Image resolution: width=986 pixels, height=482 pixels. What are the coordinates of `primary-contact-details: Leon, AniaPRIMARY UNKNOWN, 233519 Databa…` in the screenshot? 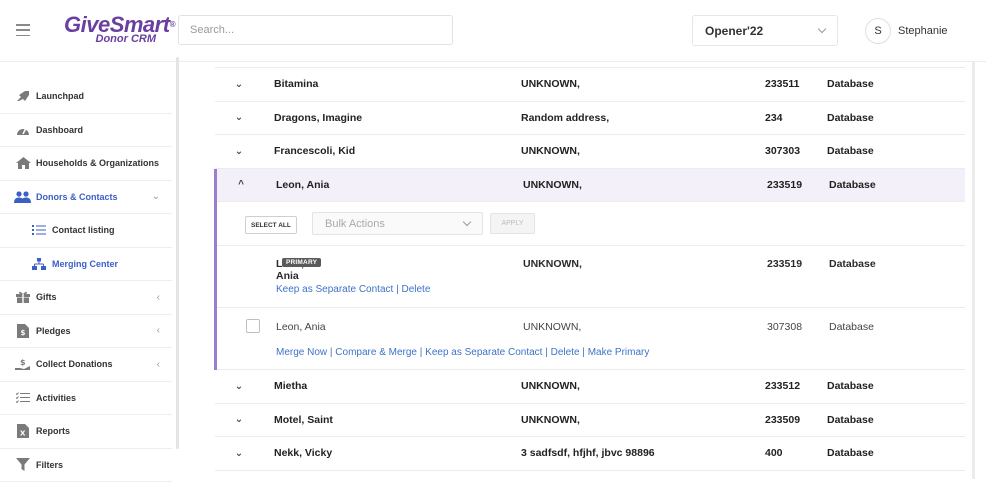 It's located at (591, 265).